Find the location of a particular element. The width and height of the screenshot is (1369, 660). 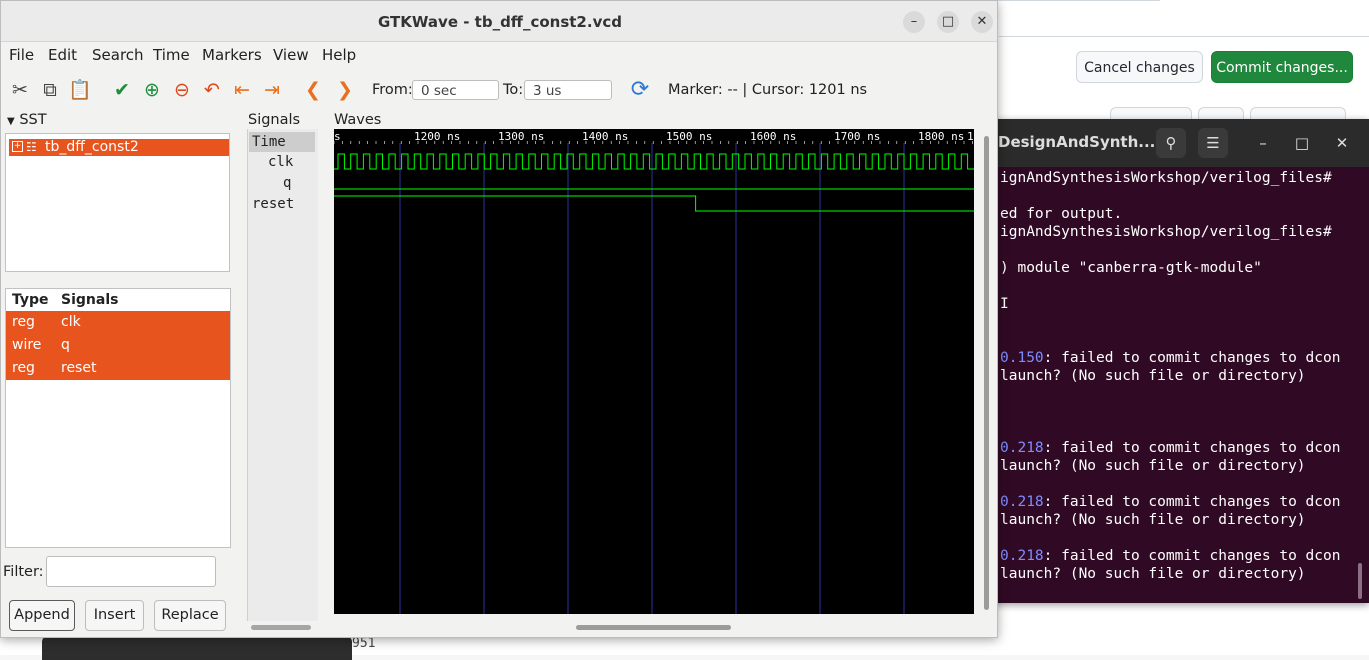

table-row: wire q is located at coordinates (118, 345).